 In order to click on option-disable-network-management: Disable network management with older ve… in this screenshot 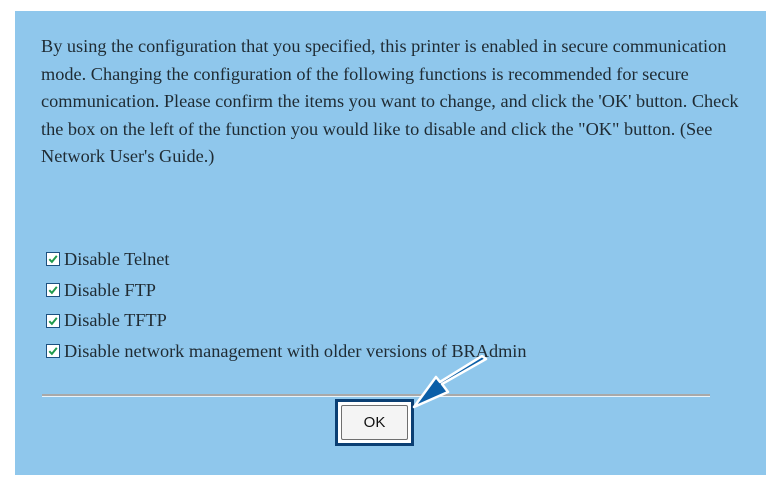, I will do `click(396, 351)`.